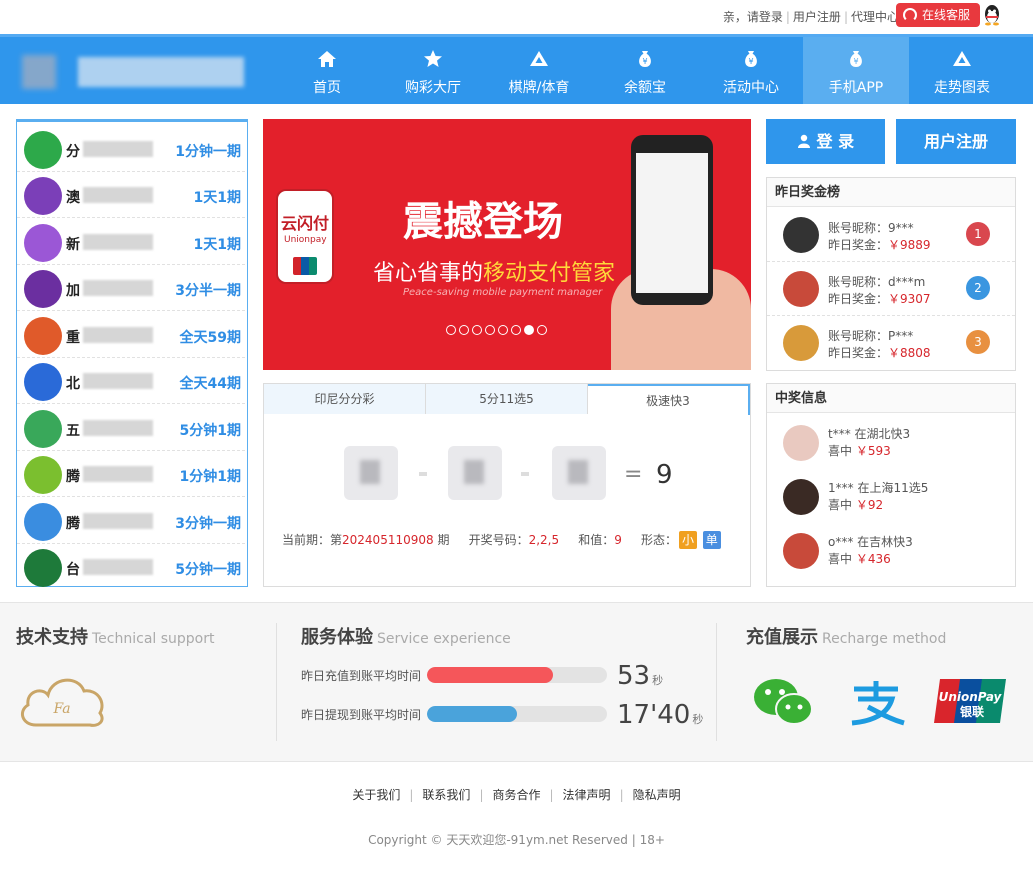  Describe the element at coordinates (856, 59) in the screenshot. I see `money-bag-icon: ¥` at that location.